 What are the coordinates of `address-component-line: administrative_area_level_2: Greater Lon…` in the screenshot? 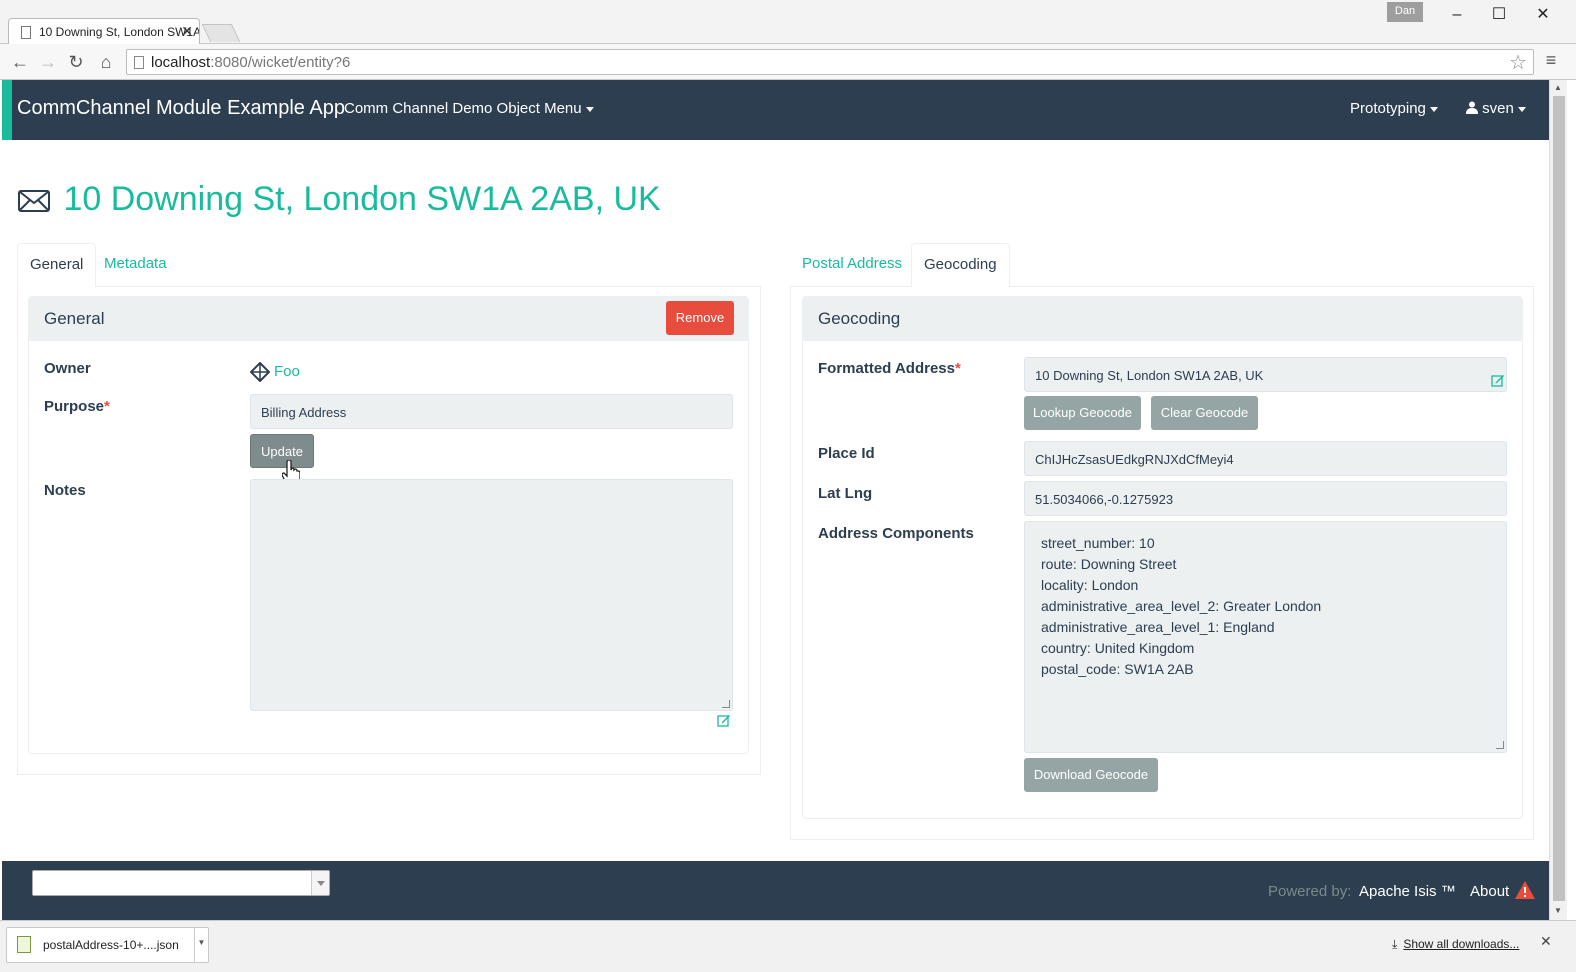 It's located at (1181, 606).